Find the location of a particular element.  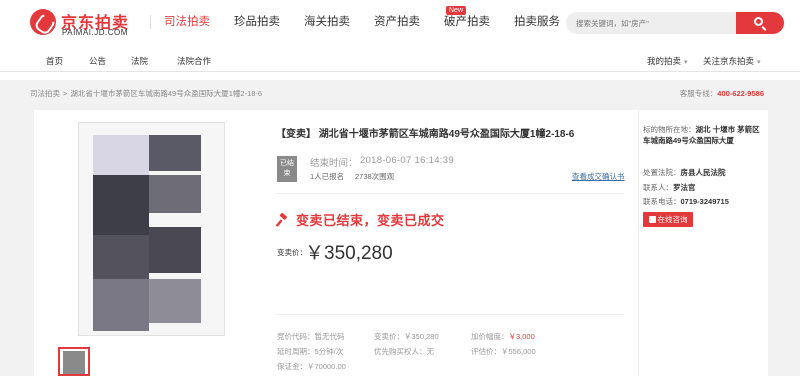

seller-panel is located at coordinates (703, 243).